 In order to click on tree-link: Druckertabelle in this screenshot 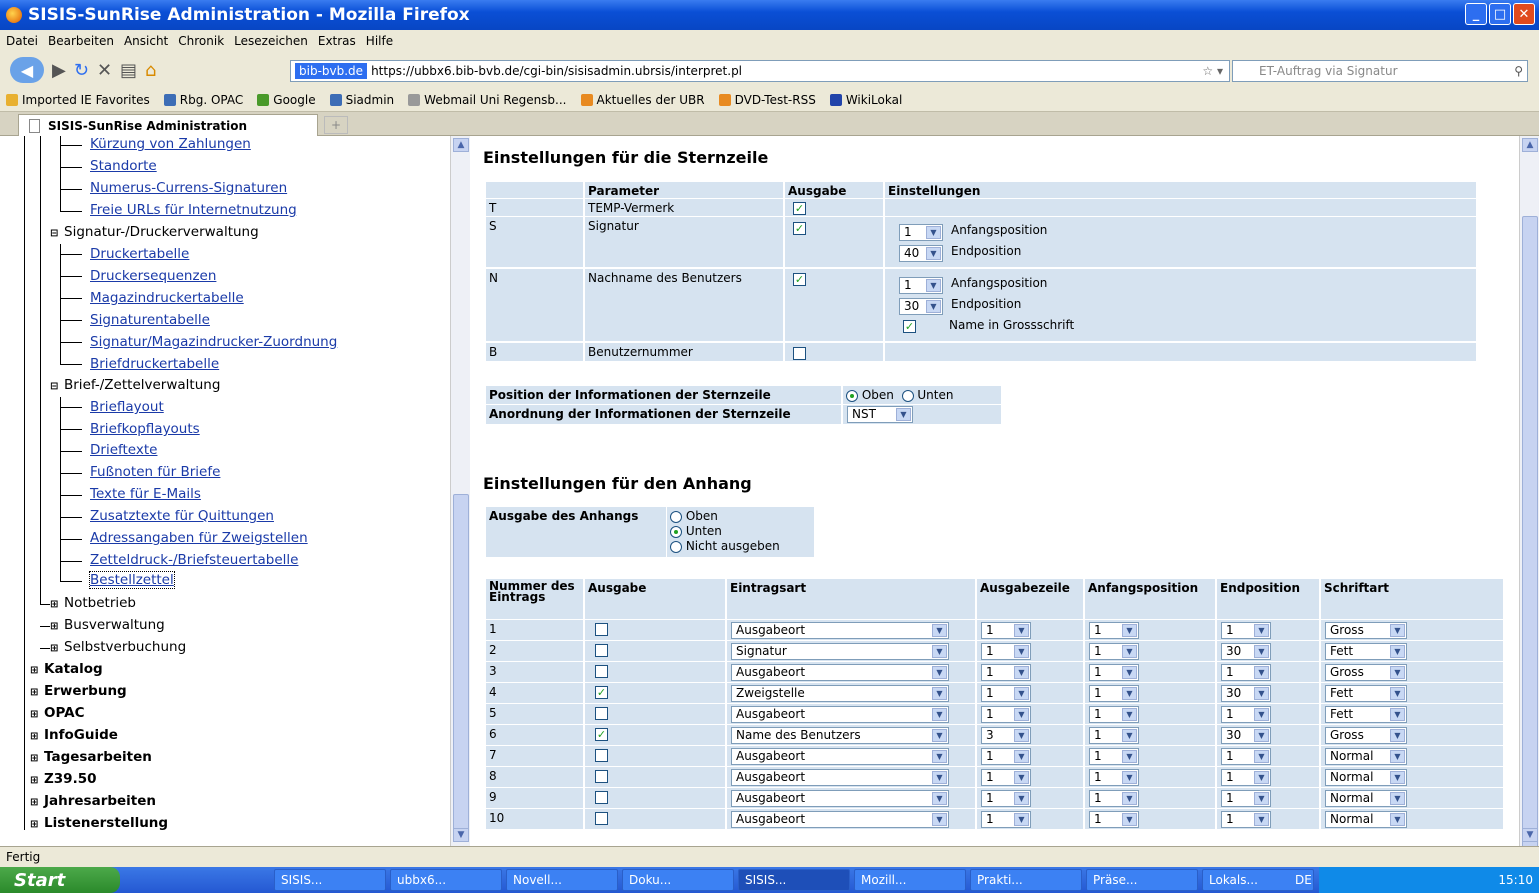, I will do `click(139, 254)`.